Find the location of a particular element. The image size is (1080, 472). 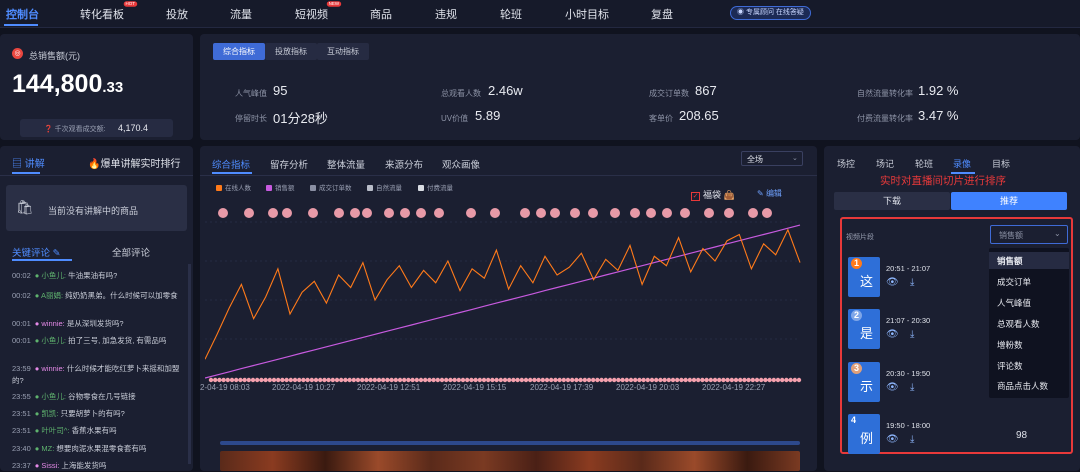

tab-audience: 观众画像 is located at coordinates (461, 164).